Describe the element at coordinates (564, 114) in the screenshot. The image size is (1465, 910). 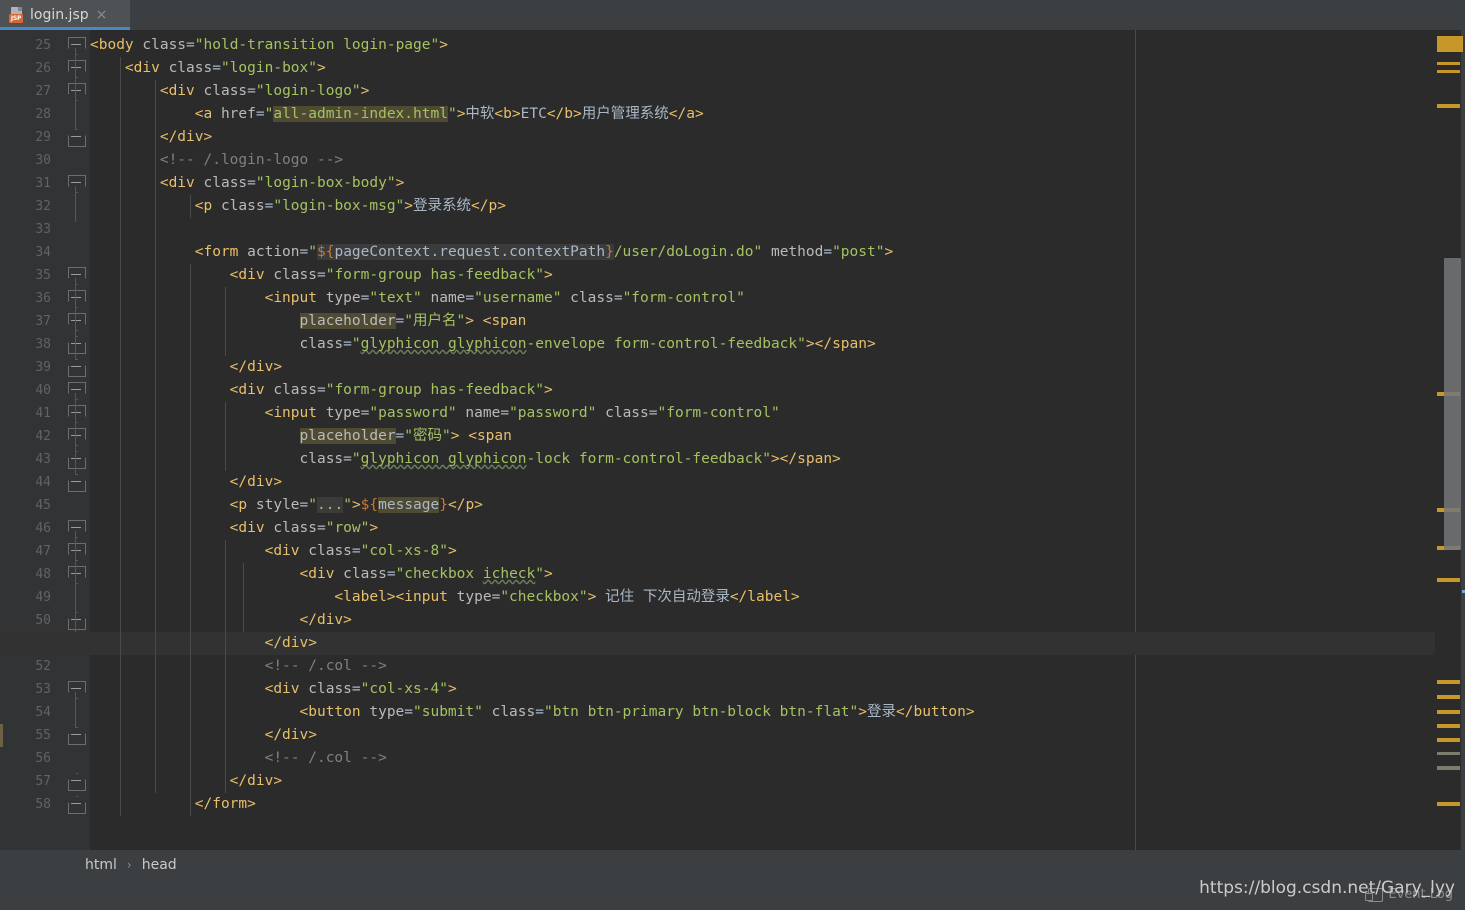
I see `code-token: </b>` at that location.